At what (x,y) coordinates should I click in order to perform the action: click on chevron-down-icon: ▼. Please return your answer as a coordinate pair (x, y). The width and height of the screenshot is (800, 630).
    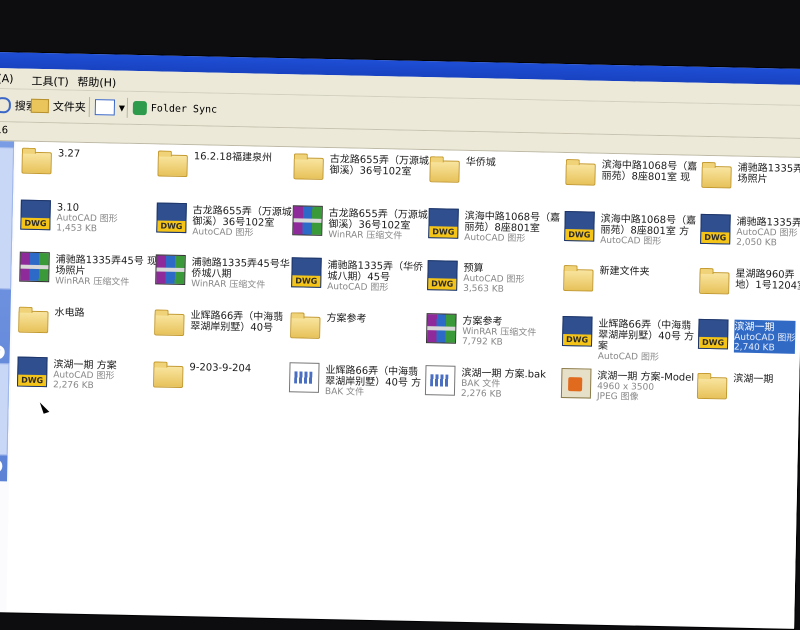
    Looking at the image, I should click on (122, 108).